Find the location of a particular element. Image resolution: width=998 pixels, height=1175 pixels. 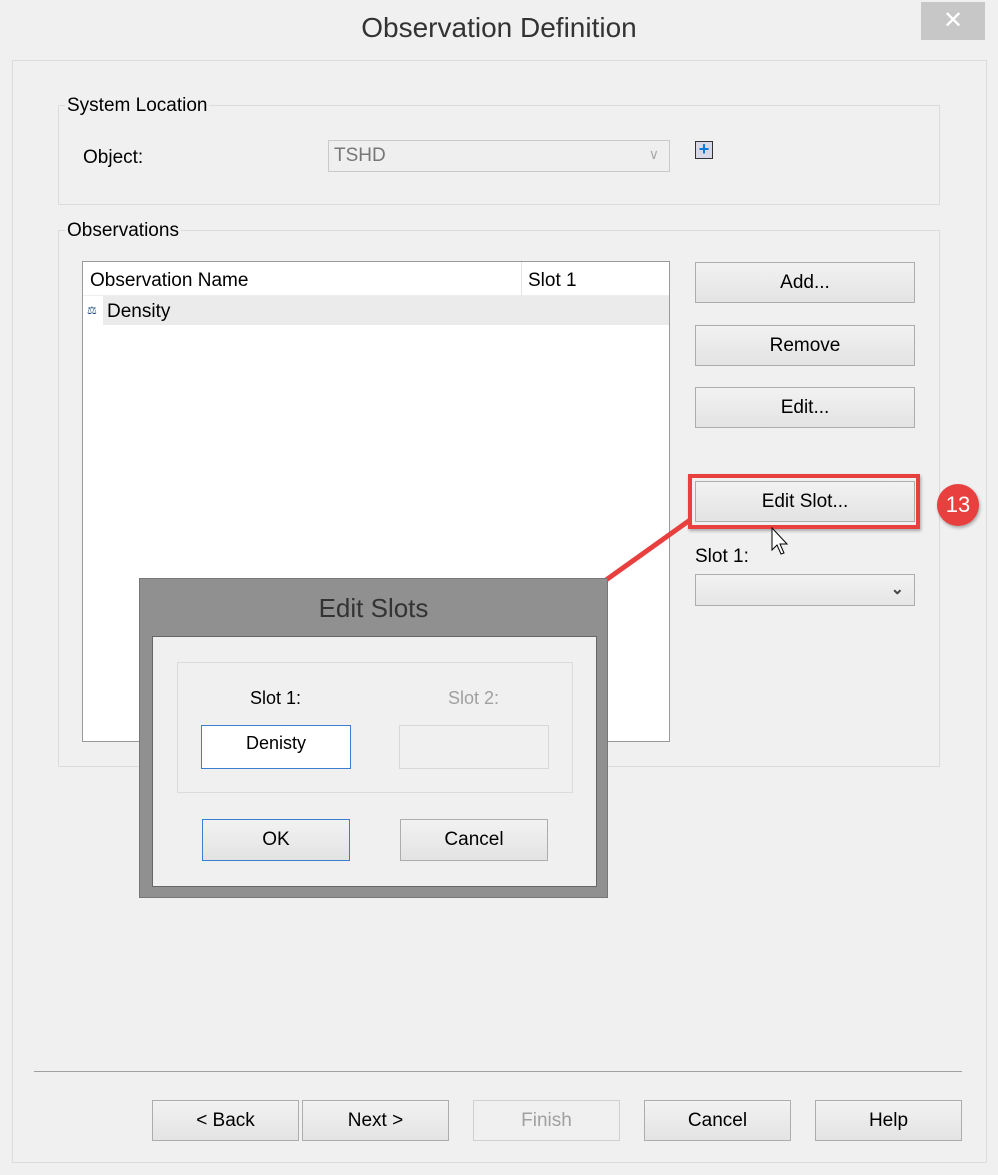

slot1-input: Denisty is located at coordinates (276, 747).